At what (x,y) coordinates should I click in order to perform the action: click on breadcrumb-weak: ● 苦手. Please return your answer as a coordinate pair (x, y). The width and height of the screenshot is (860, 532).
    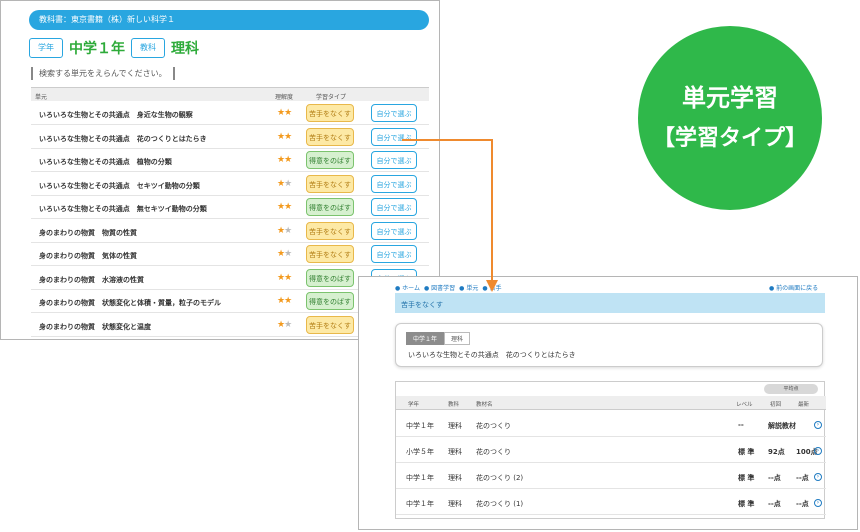
    Looking at the image, I should click on (491, 287).